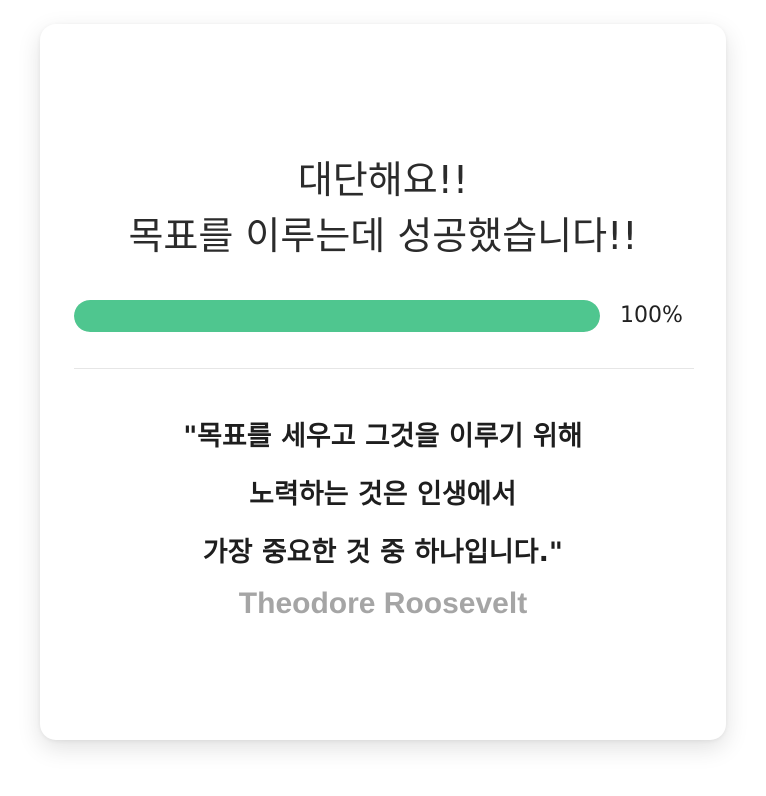 This screenshot has height=796, width=766. I want to click on quote-line-2: 노력하는 것은 인생에서, so click(383, 494).